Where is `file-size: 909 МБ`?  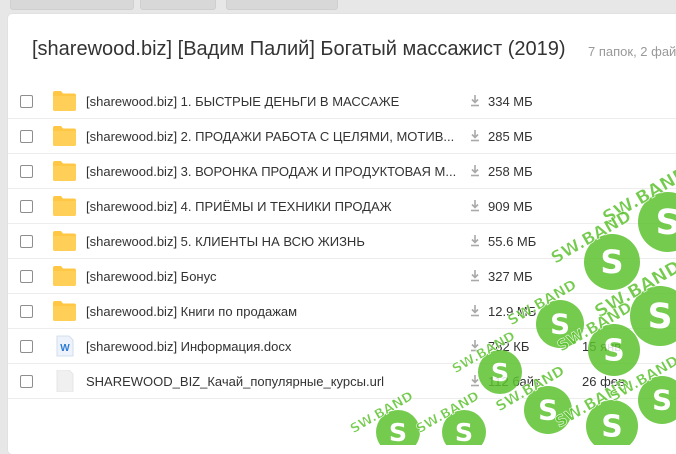
file-size: 909 МБ is located at coordinates (510, 206).